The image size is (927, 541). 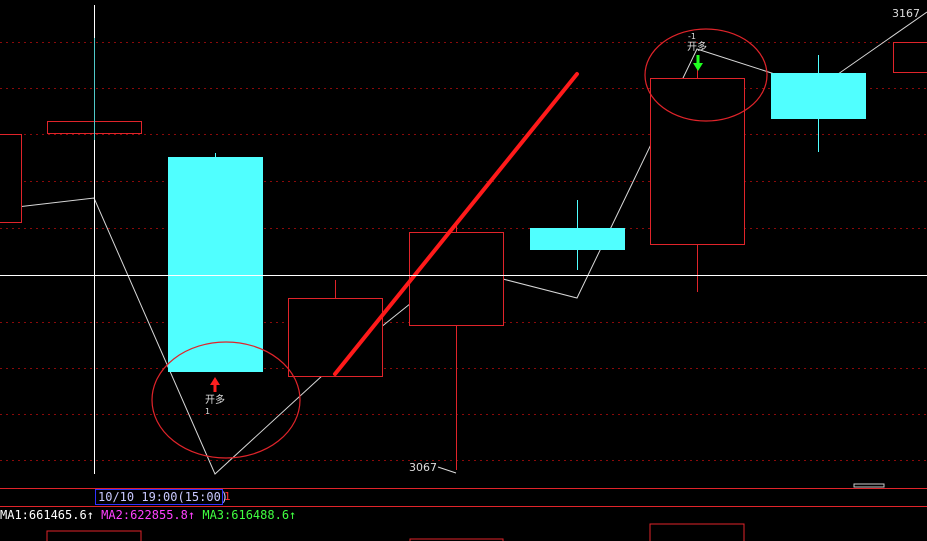 I want to click on low-price-leader, so click(x=447, y=470).